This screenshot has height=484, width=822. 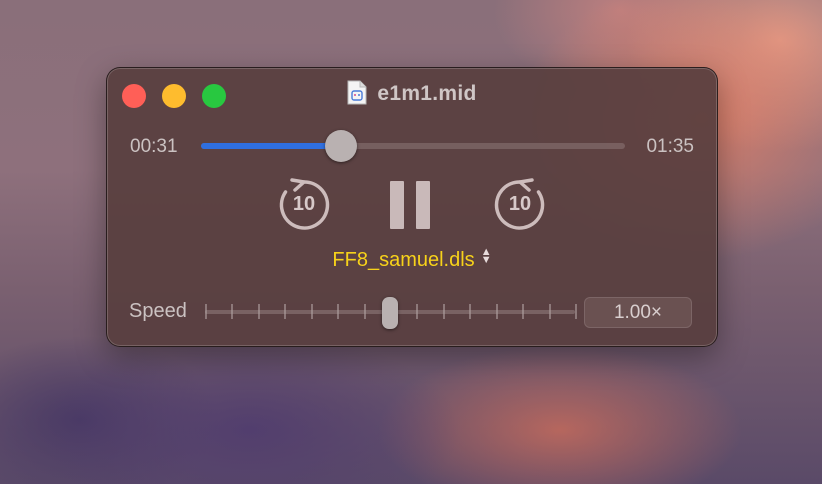 I want to click on speed-slider, so click(x=391, y=313).